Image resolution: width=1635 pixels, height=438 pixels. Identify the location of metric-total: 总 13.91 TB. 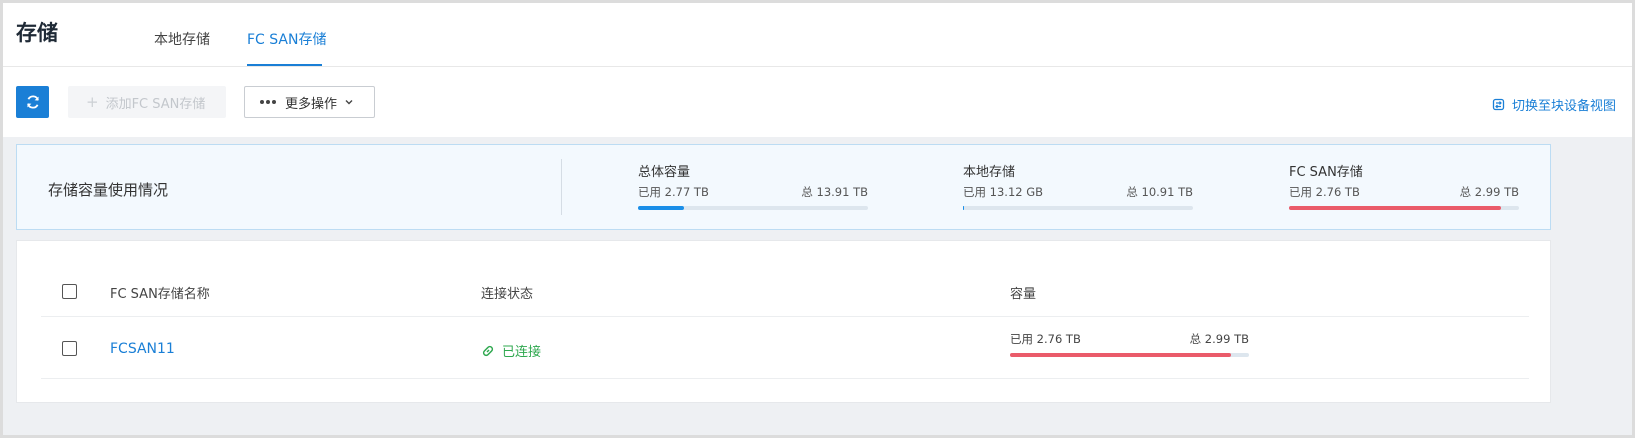
(834, 192).